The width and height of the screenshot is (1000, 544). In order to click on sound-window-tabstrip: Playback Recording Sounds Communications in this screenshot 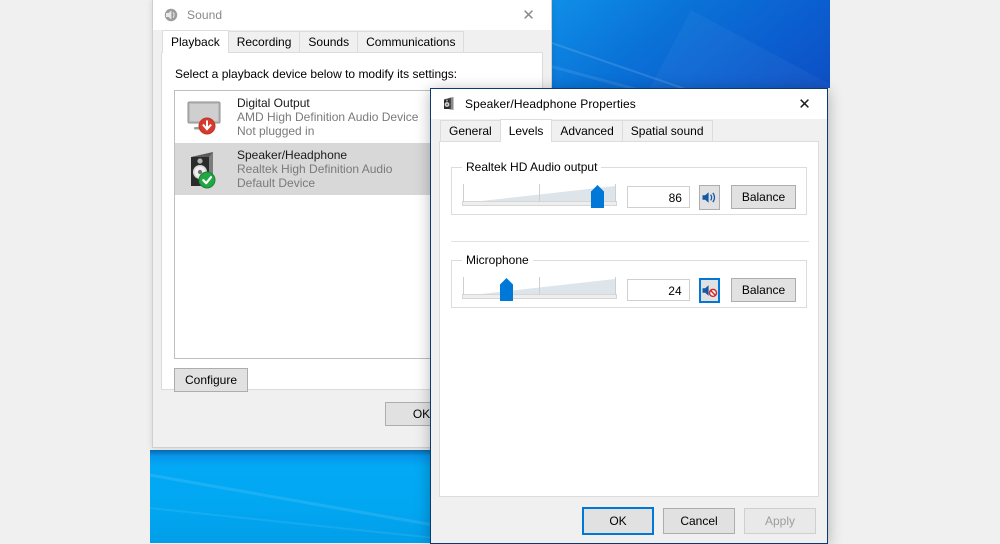, I will do `click(352, 41)`.